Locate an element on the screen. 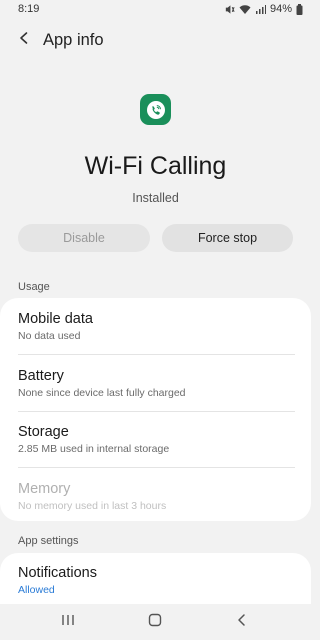 The image size is (320, 640). mute-icon is located at coordinates (229, 9).